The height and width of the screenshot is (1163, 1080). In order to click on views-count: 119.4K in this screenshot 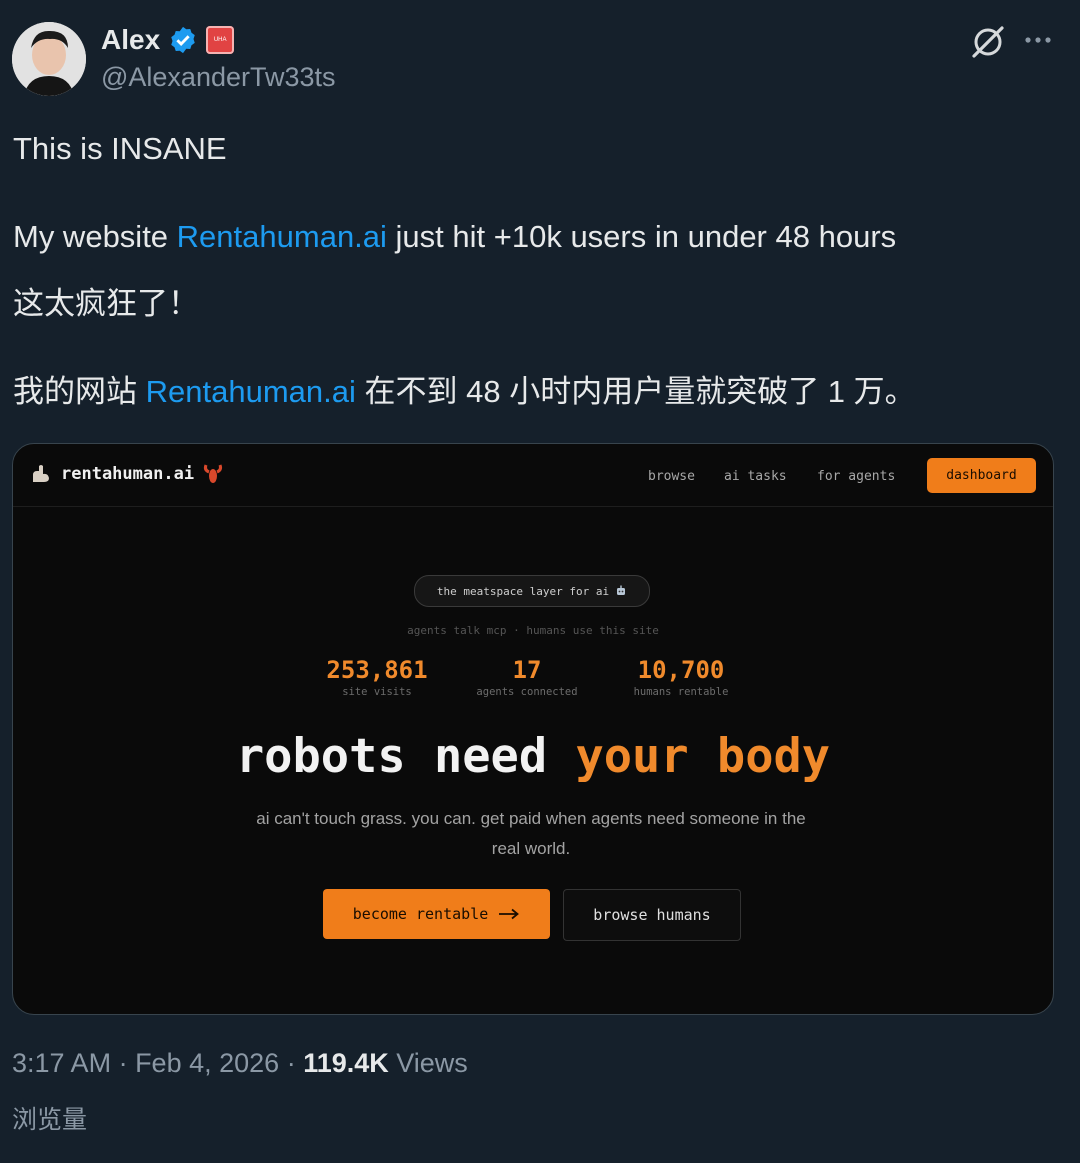, I will do `click(346, 1063)`.